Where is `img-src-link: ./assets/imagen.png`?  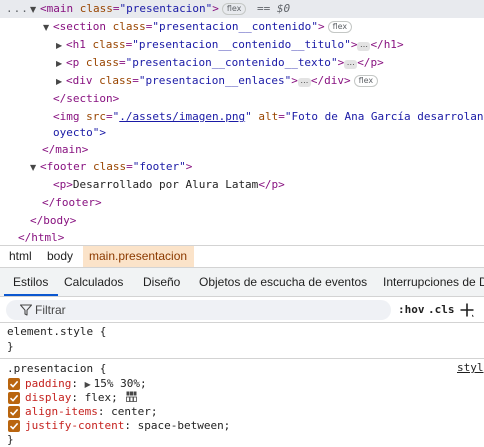 img-src-link: ./assets/imagen.png is located at coordinates (182, 116).